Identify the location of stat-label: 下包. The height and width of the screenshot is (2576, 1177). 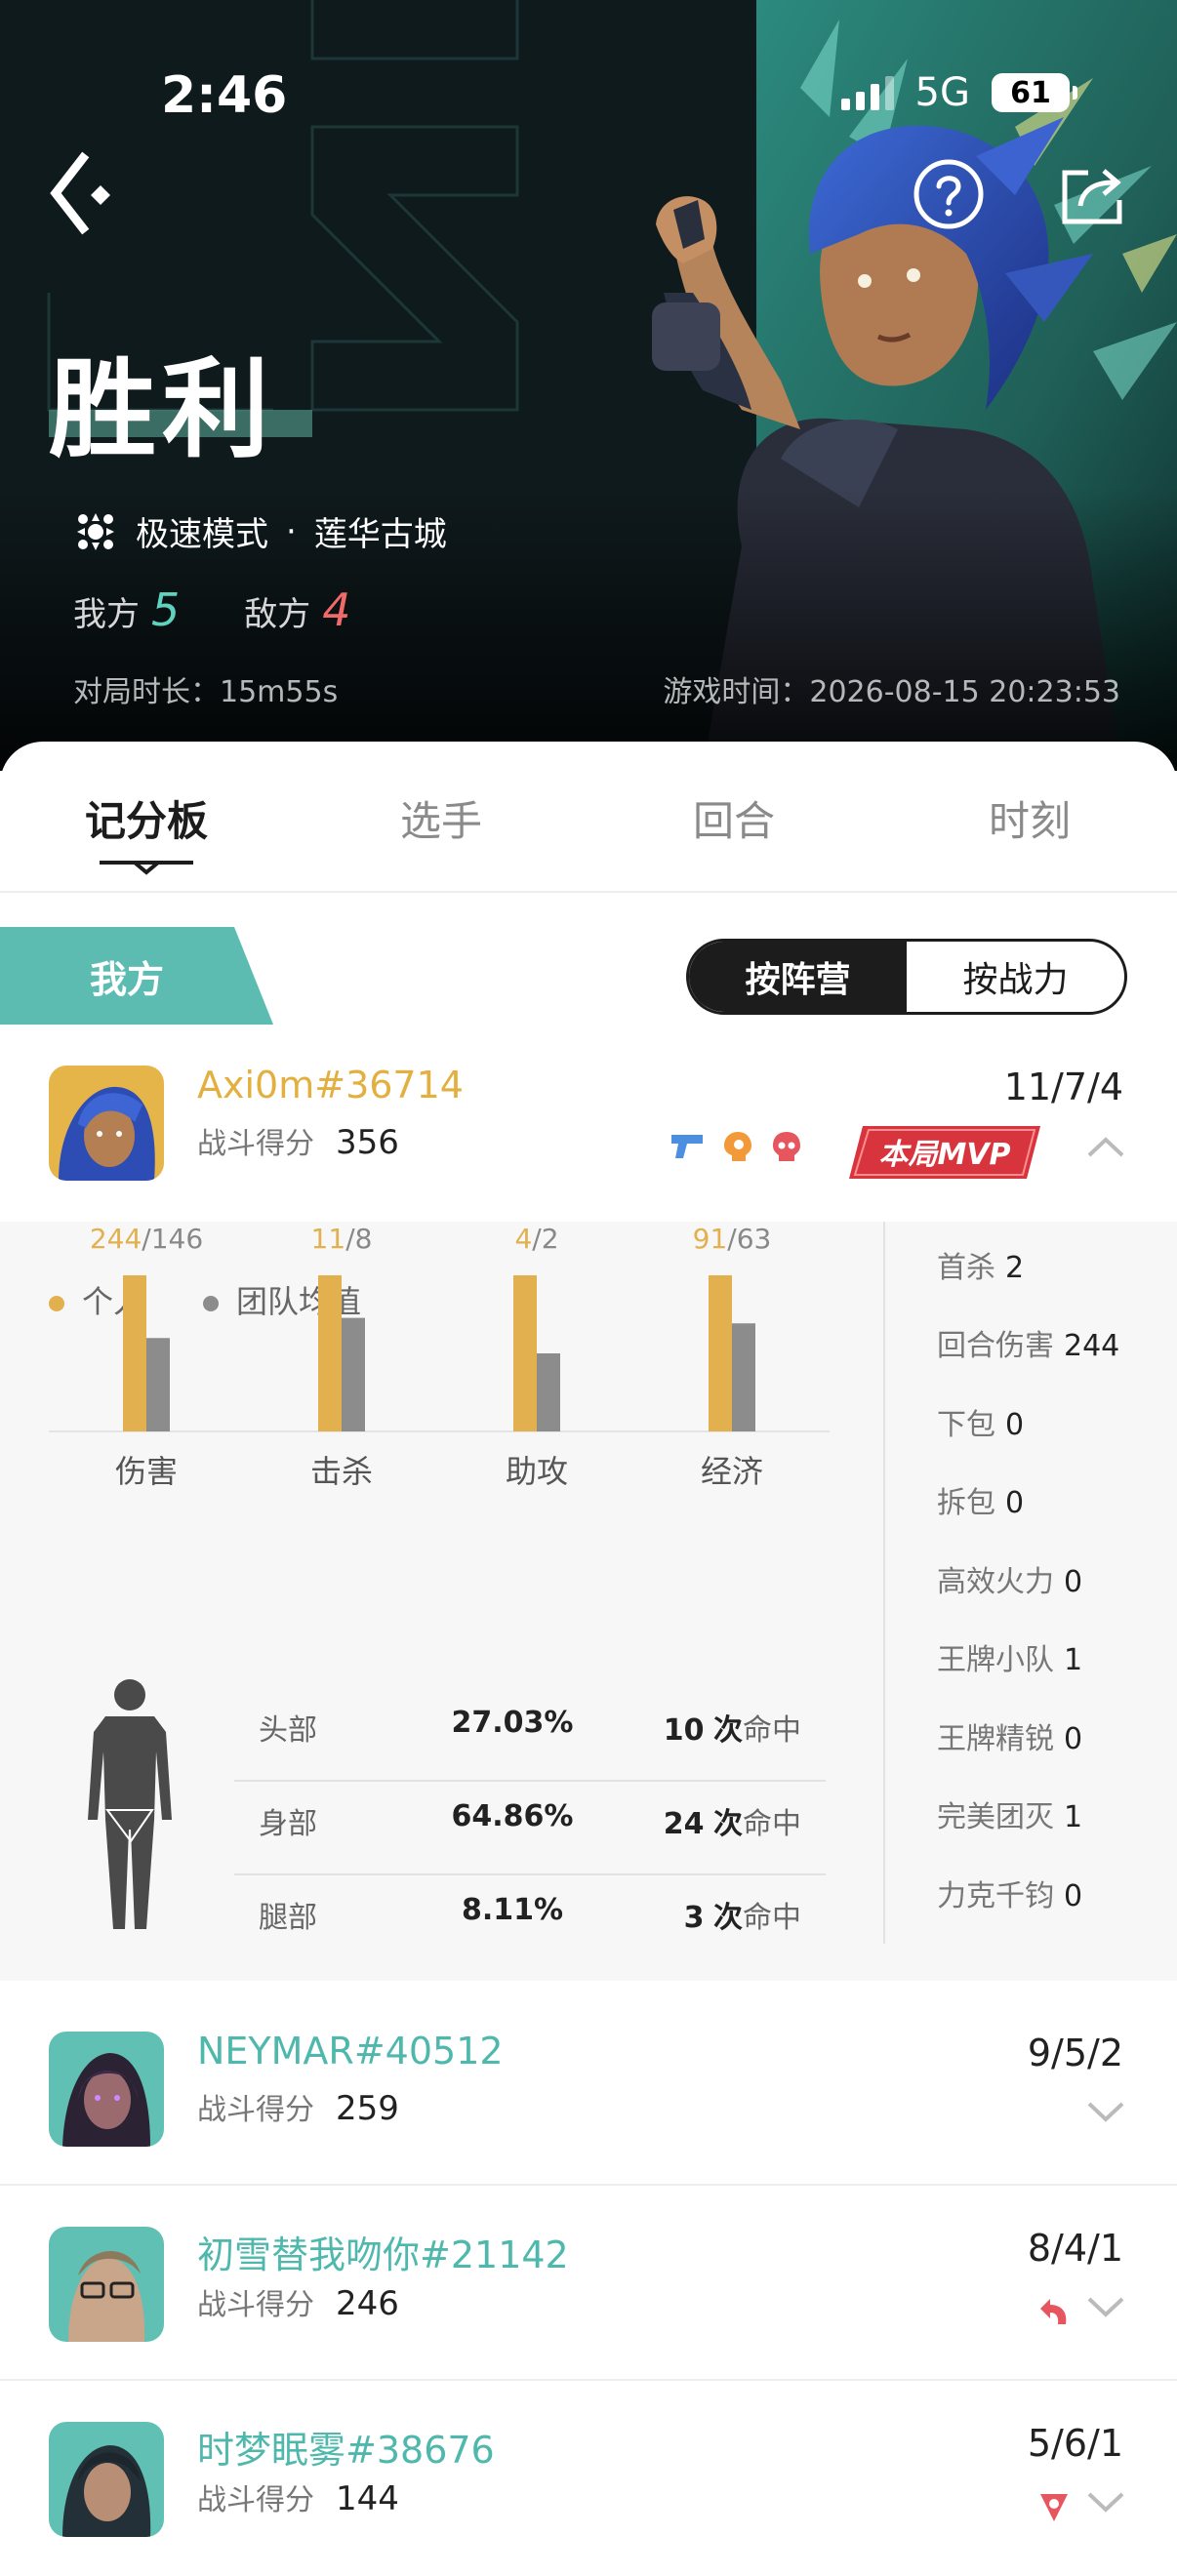
(966, 1425).